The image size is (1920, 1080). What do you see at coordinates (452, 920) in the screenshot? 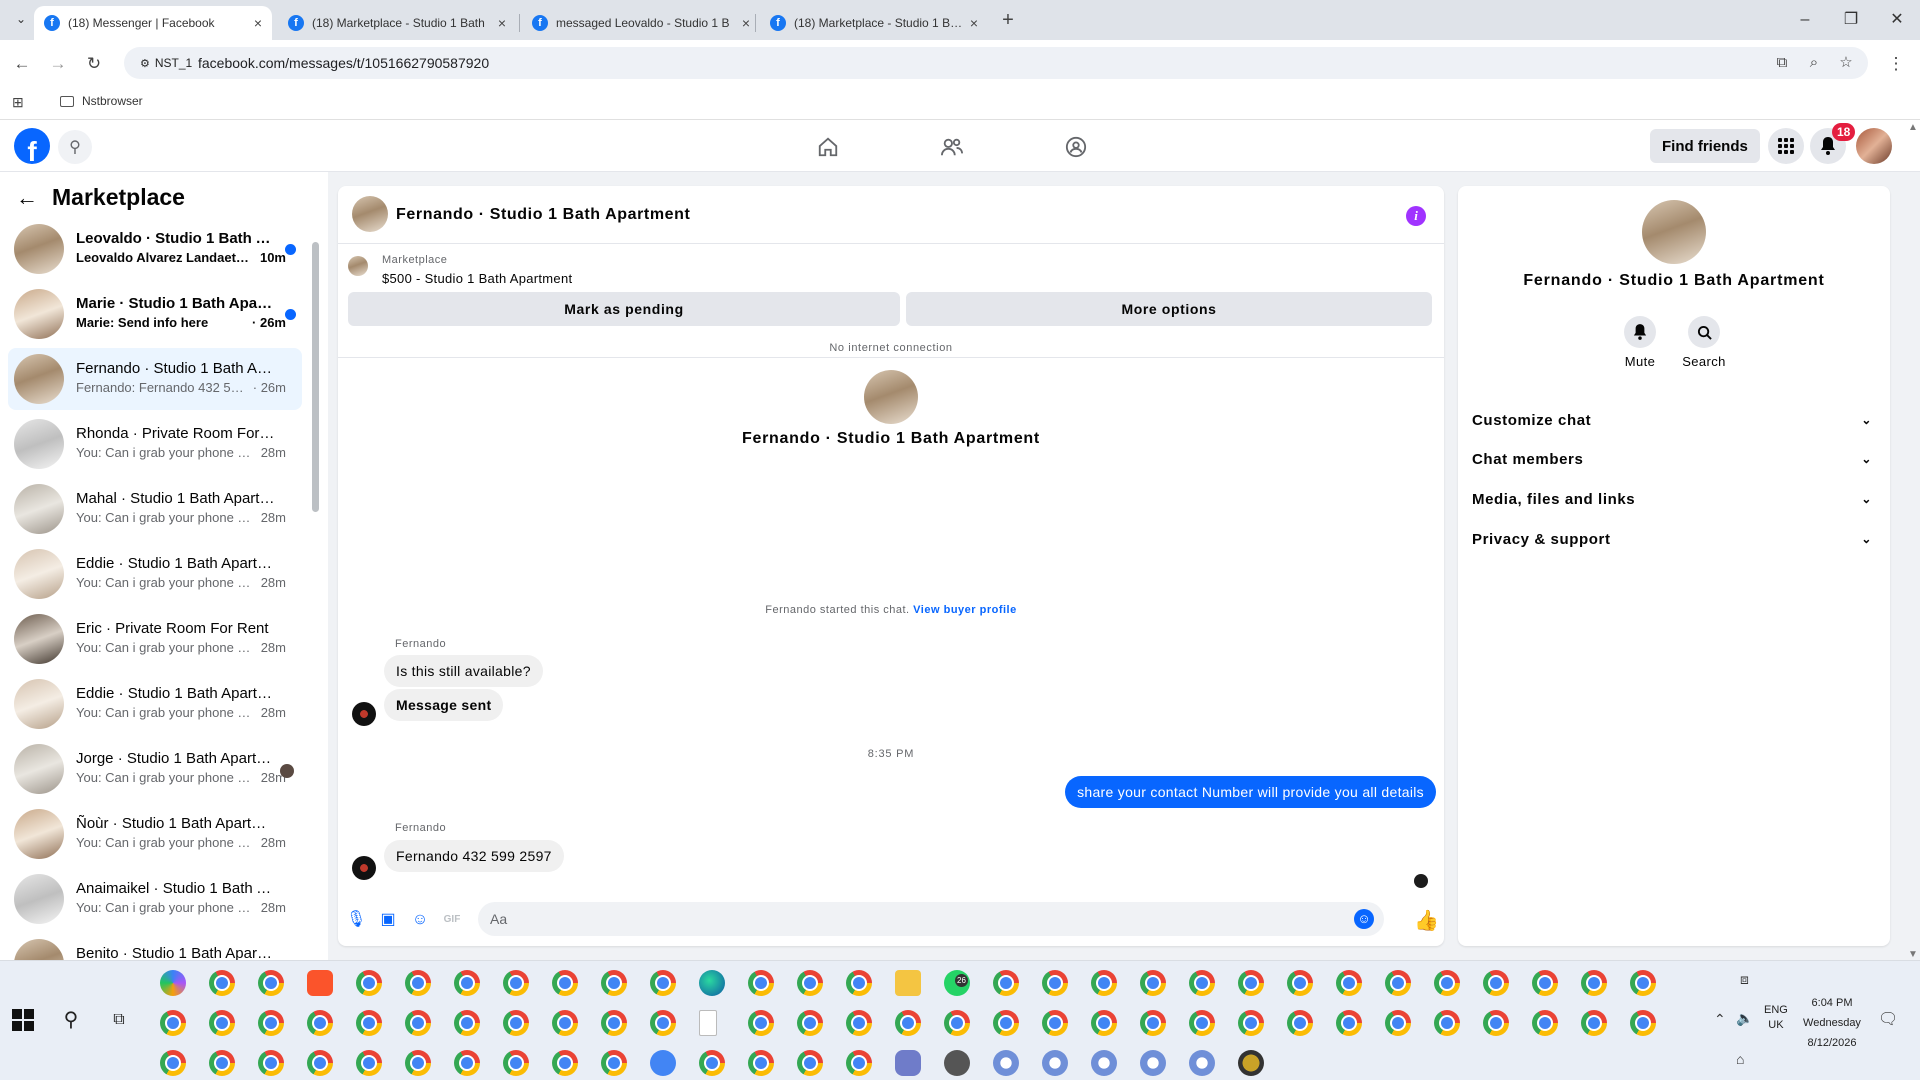
I see `gif-icon: GIF` at bounding box center [452, 920].